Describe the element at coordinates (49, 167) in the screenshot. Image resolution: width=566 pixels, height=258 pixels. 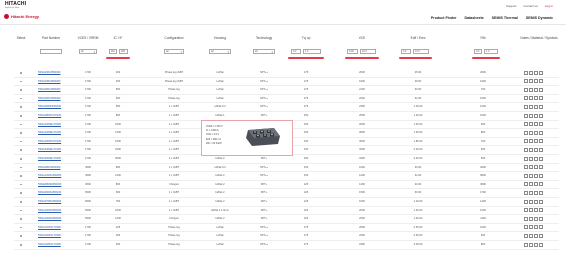
I see `part-number-link: 5SNA0800J450300` at that location.